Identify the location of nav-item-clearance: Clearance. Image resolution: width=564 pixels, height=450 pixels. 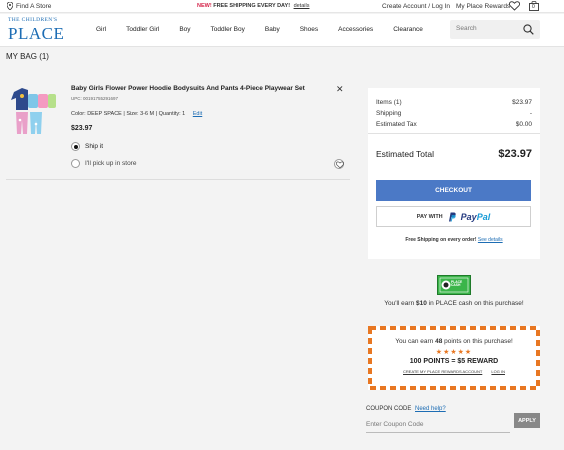
(408, 29).